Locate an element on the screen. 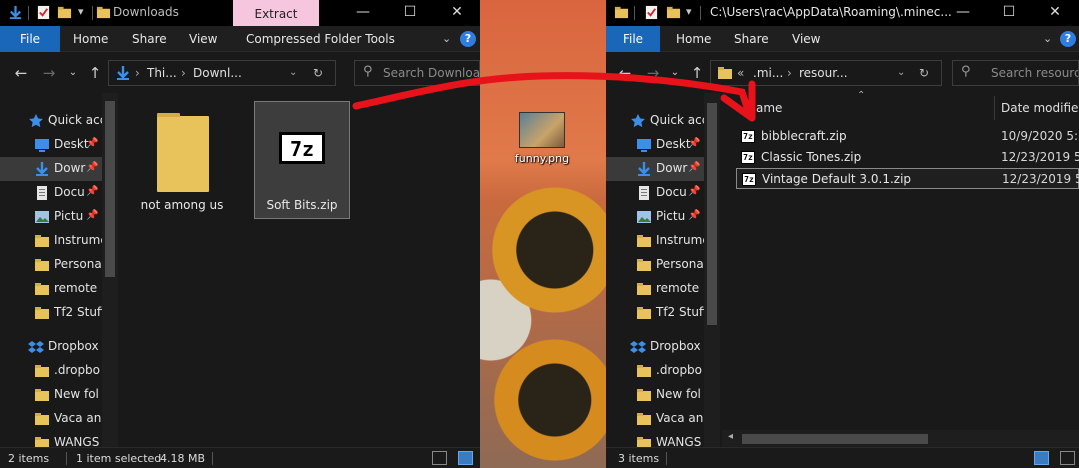 This screenshot has height=468, width=1079. file-tile-soft-bits-zip: 7z Soft Bits.zip is located at coordinates (302, 160).